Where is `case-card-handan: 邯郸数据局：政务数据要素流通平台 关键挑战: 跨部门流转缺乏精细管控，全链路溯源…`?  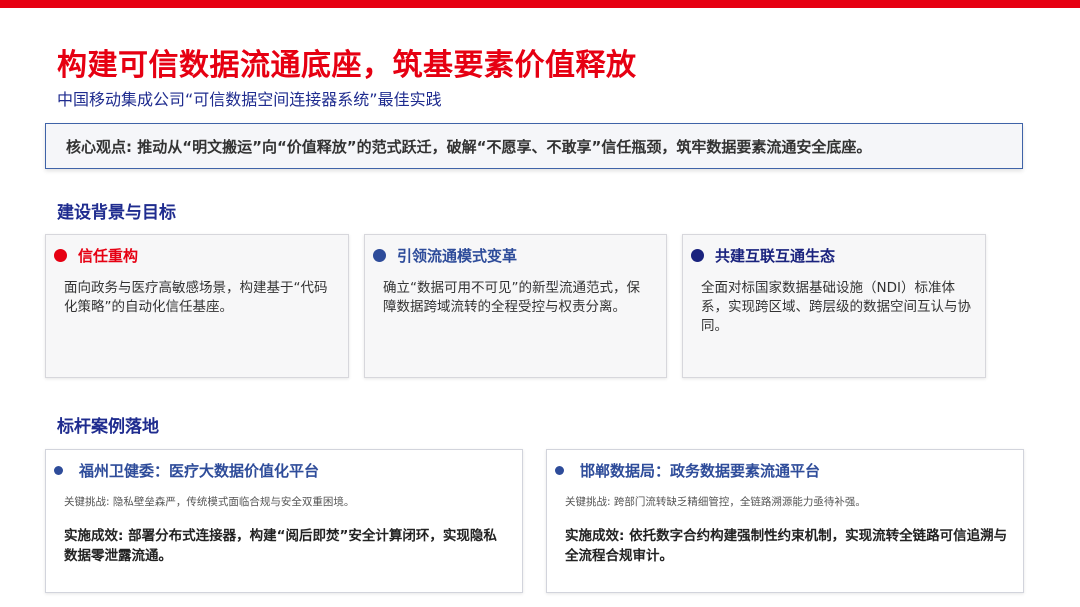 case-card-handan: 邯郸数据局：政务数据要素流通平台 关键挑战: 跨部门流转缺乏精细管控，全链路溯源… is located at coordinates (785, 521).